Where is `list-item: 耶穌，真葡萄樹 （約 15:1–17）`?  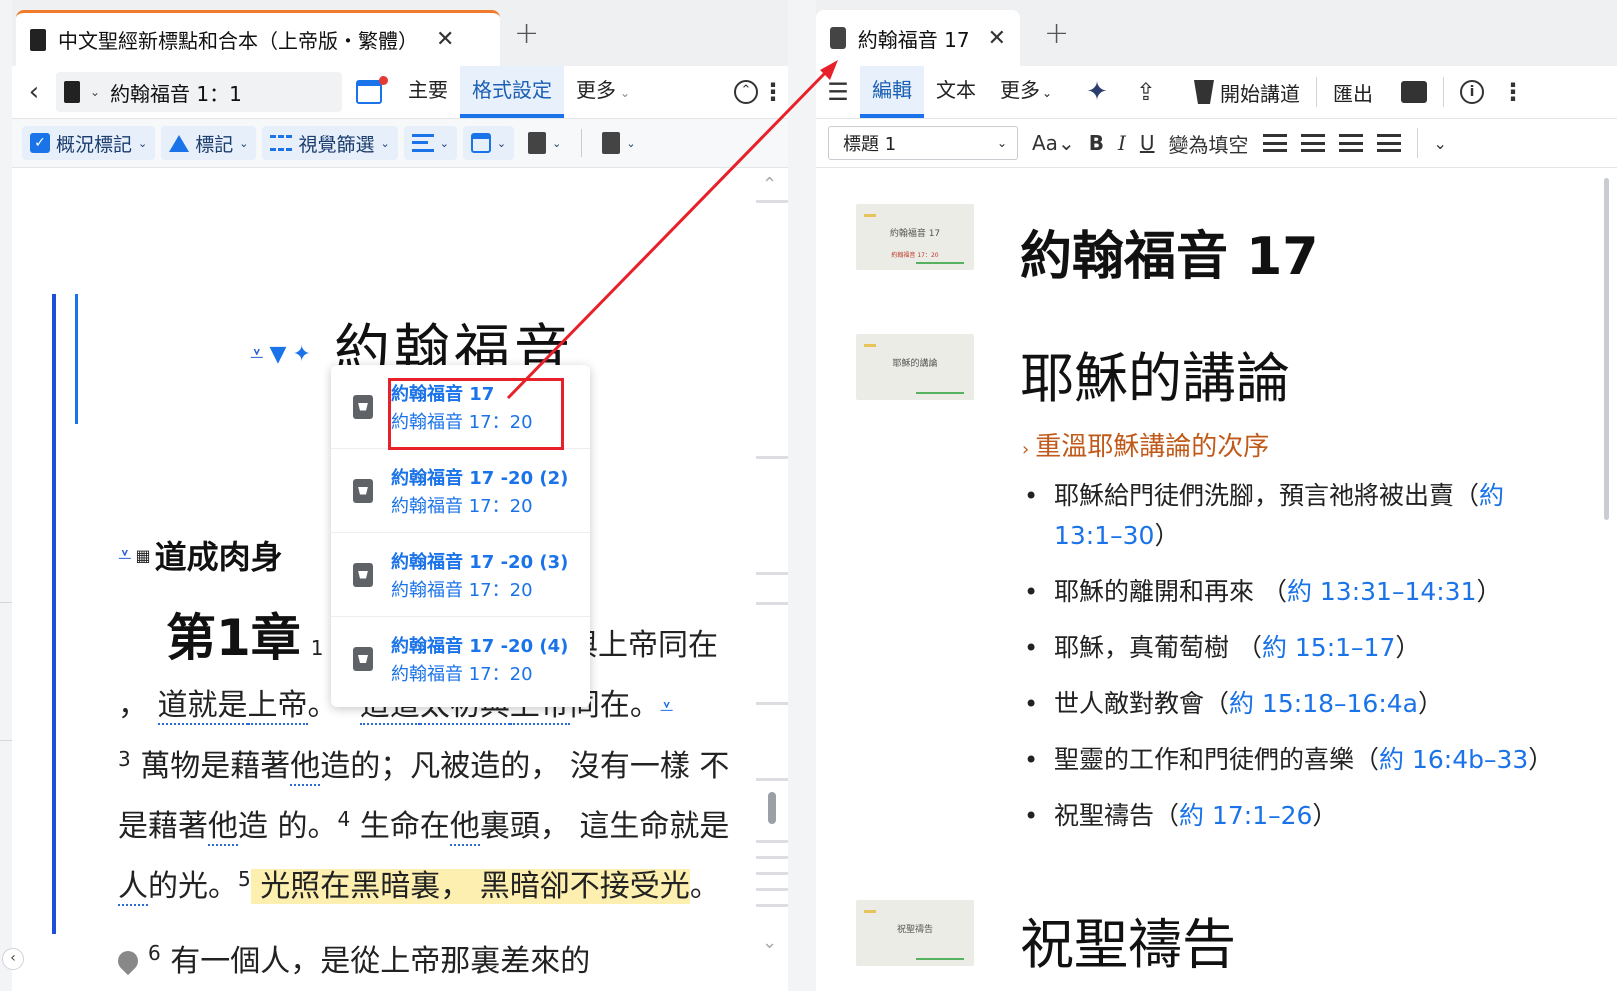
list-item: 耶穌，真葡萄樹 （約 15:1–17） is located at coordinates (1292, 648).